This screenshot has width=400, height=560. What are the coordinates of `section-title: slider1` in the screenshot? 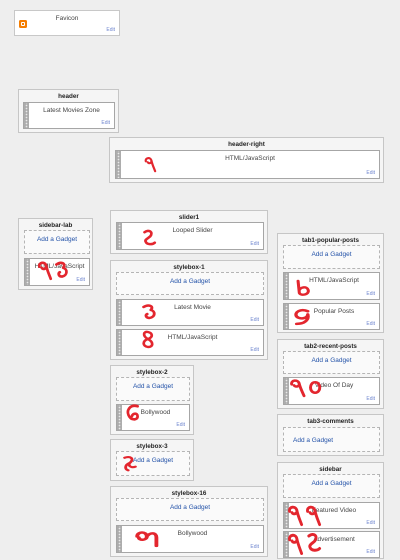 It's located at (189, 217).